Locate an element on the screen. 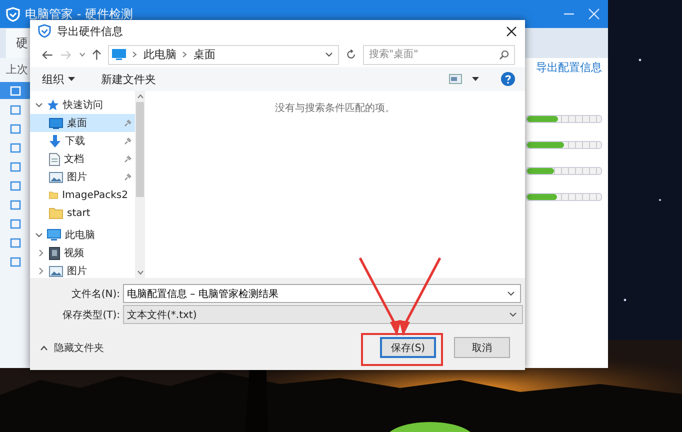 Image resolution: width=682 pixels, height=432 pixels. nav-item: 下载 is located at coordinates (82, 141).